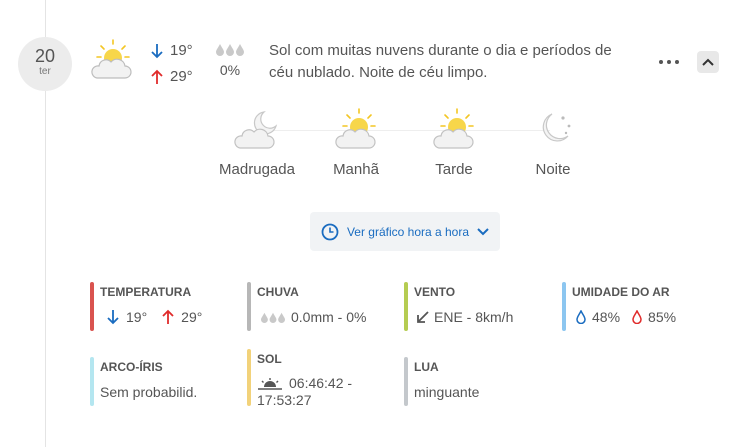  I want to click on detail-value: minguante, so click(447, 392).